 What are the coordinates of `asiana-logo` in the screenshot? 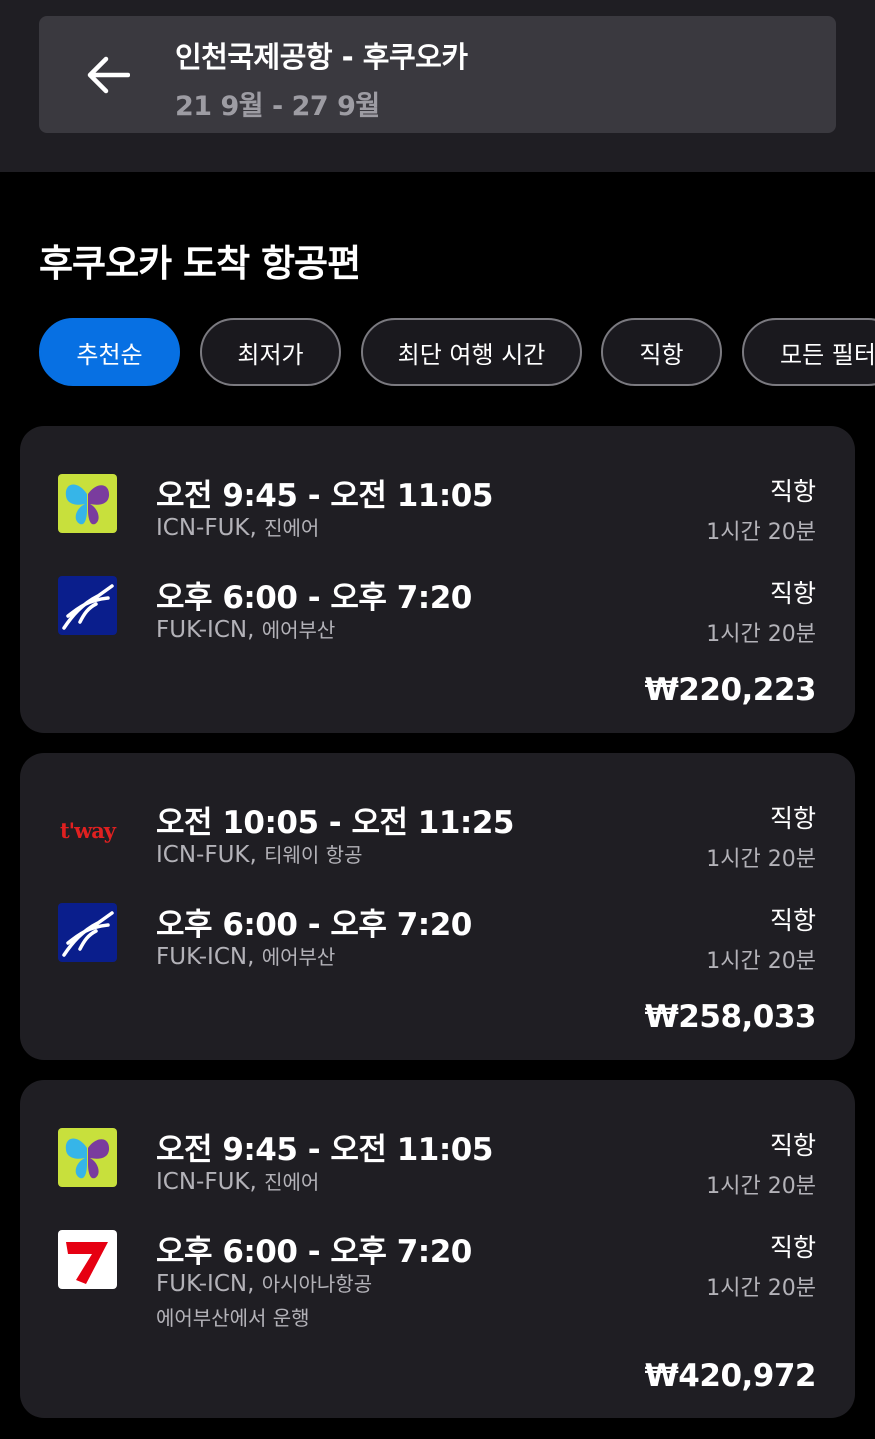 It's located at (87, 1259).